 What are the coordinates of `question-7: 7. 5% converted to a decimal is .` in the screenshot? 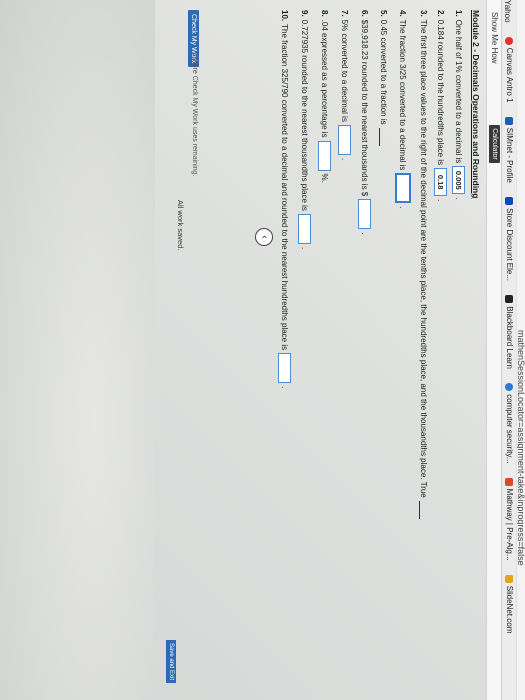 It's located at (344, 85).